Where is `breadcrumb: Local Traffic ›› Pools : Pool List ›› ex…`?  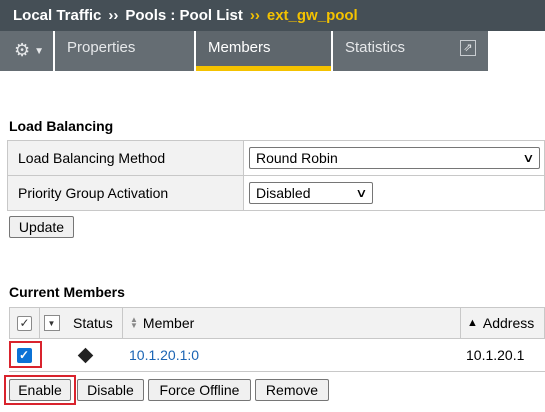 breadcrumb: Local Traffic ›› Pools : Pool List ›› ex… is located at coordinates (272, 15).